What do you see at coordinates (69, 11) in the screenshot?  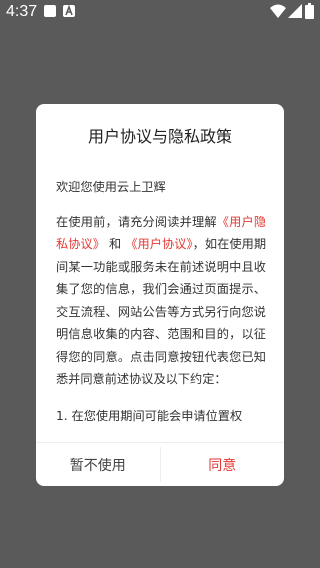 I see `notification-a-icon` at bounding box center [69, 11].